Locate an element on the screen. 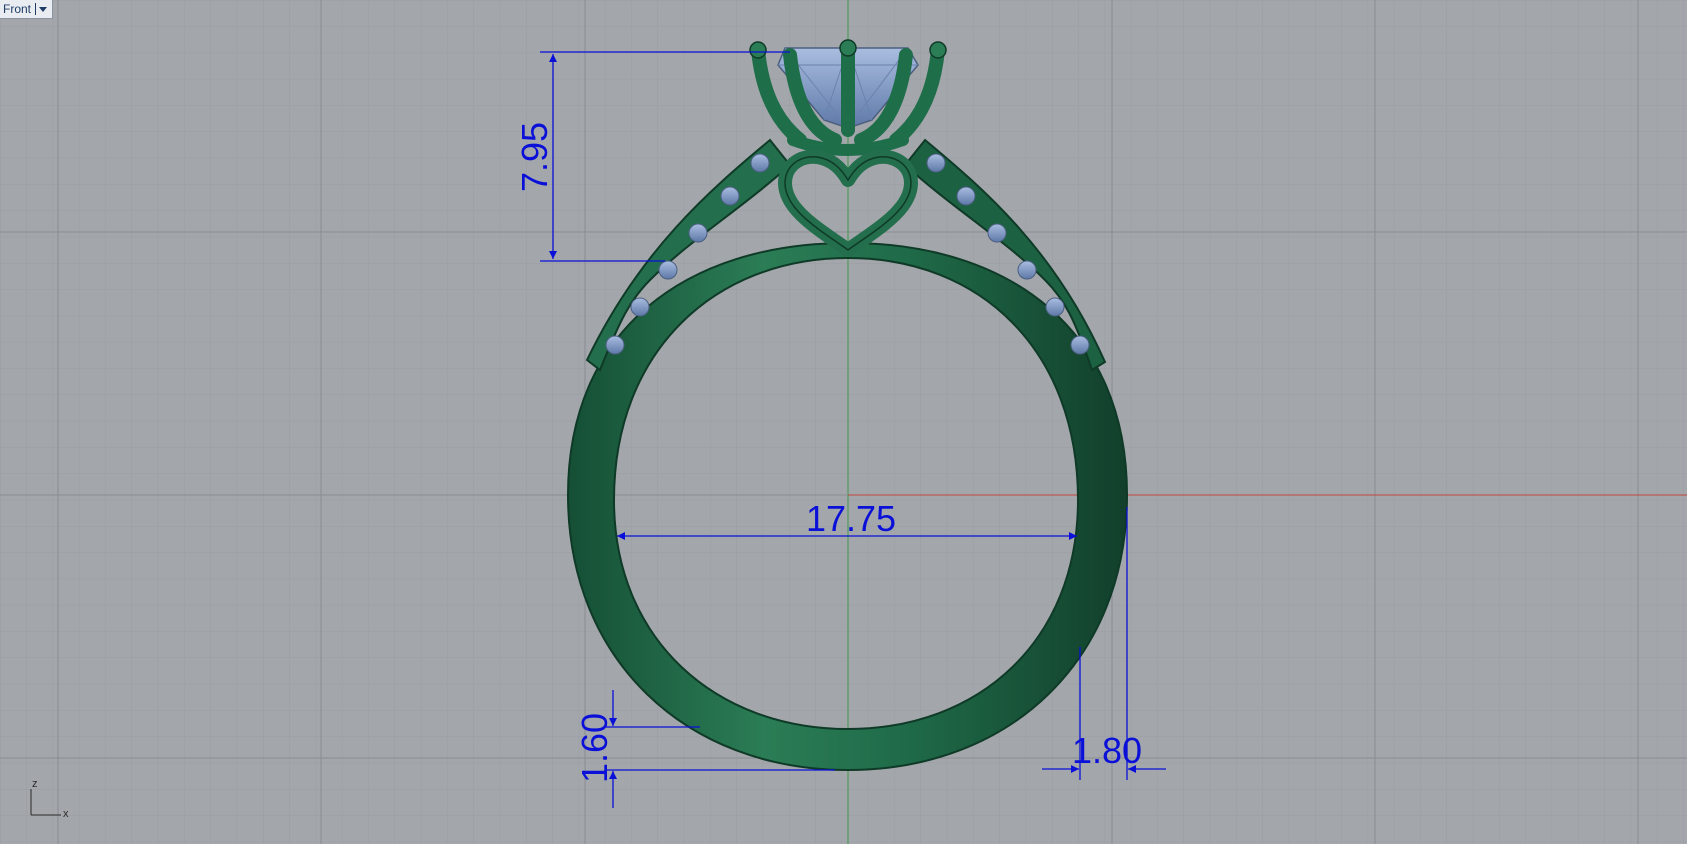 The width and height of the screenshot is (1687, 844). viewport-title-label: Front is located at coordinates (17, 9).